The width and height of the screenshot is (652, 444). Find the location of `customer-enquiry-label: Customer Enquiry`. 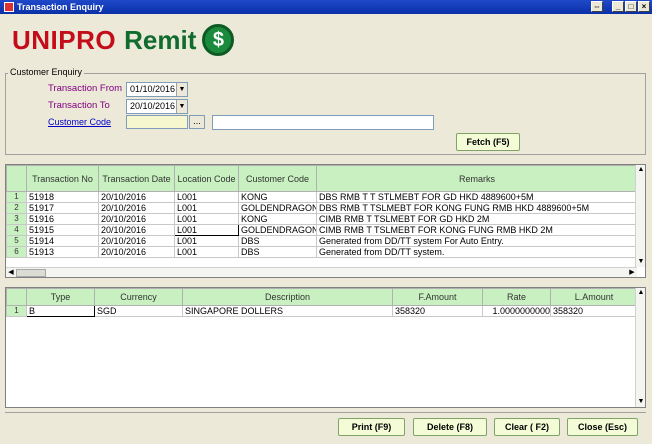

customer-enquiry-label: Customer Enquiry is located at coordinates (46, 72).